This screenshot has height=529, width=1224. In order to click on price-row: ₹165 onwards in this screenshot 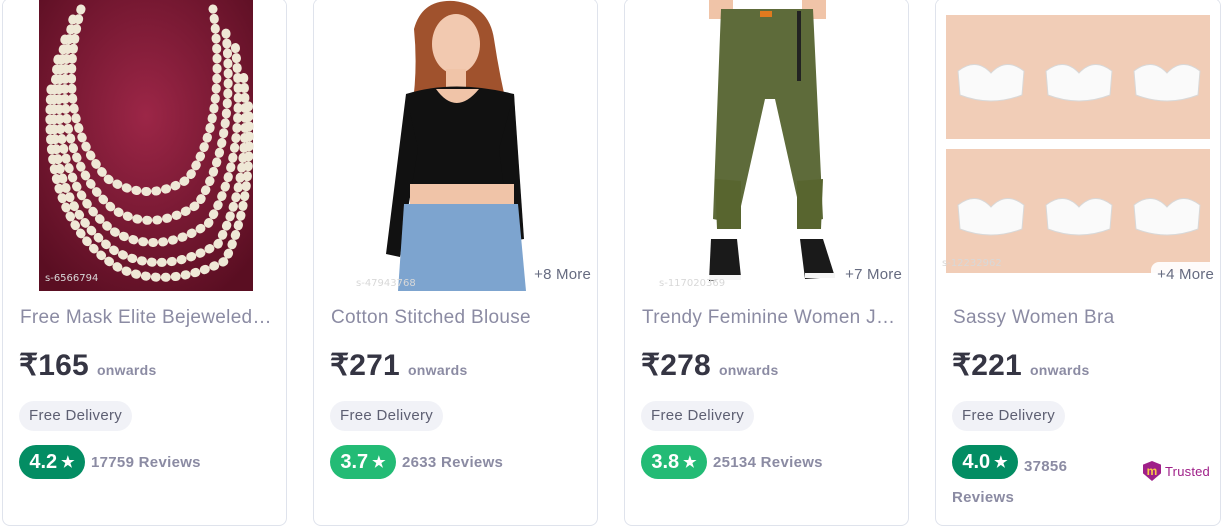, I will do `click(88, 365)`.